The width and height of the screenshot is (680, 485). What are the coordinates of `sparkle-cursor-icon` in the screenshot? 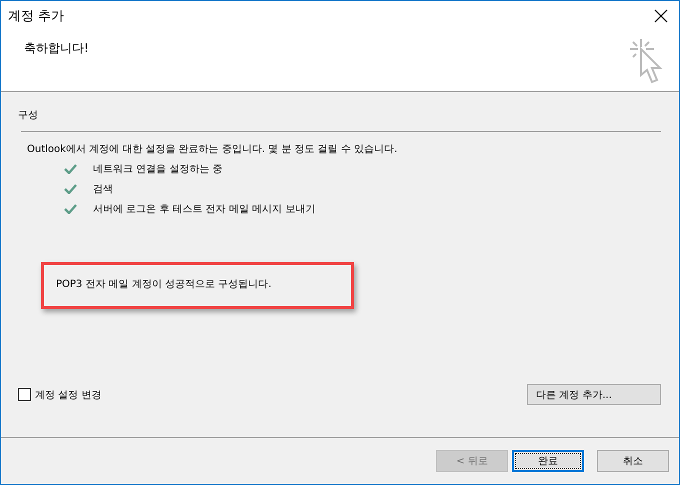 It's located at (645, 61).